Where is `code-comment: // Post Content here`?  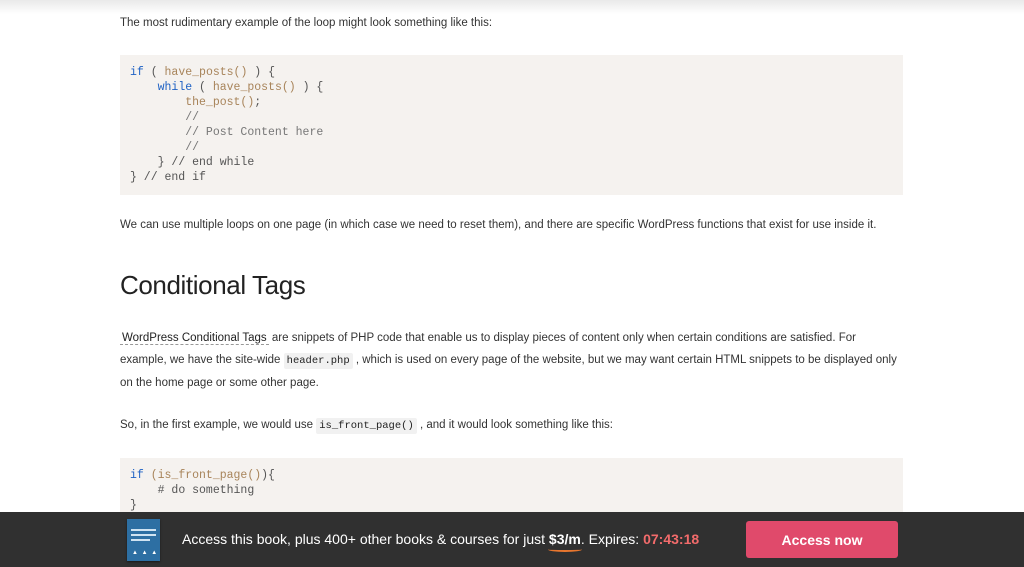
code-comment: // Post Content here is located at coordinates (254, 132).